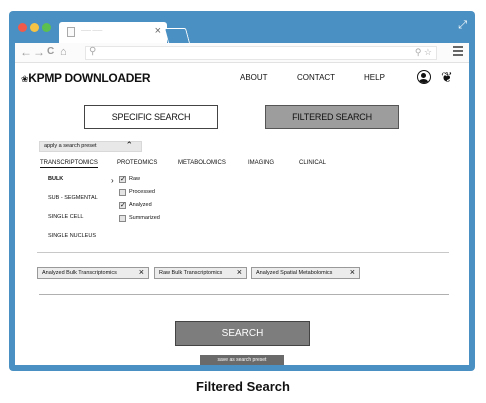 Image resolution: width=486 pixels, height=403 pixels. I want to click on home-icon: ⌂, so click(63, 52).